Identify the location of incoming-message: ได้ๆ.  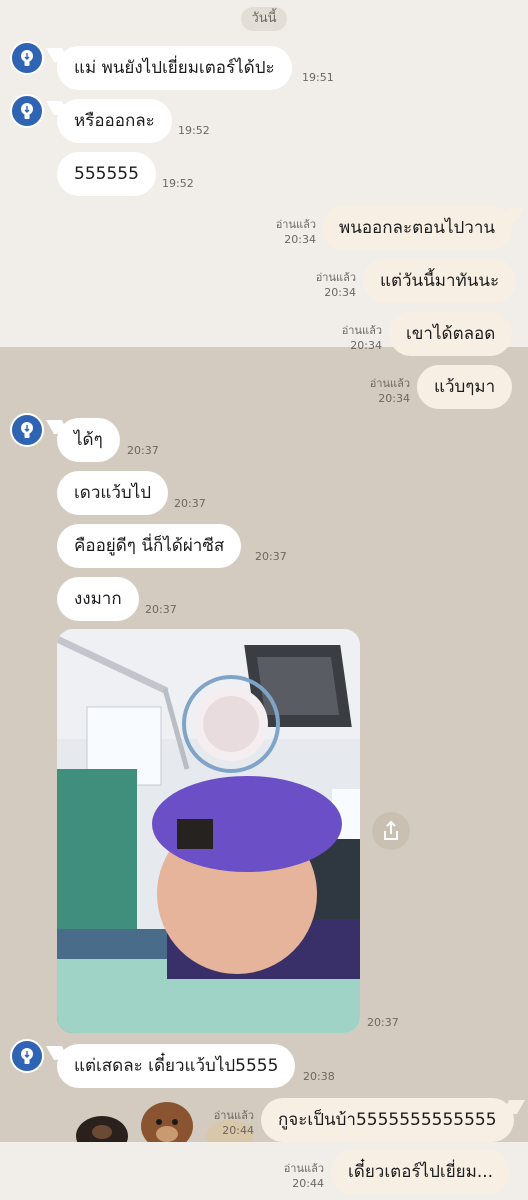
(88, 440).